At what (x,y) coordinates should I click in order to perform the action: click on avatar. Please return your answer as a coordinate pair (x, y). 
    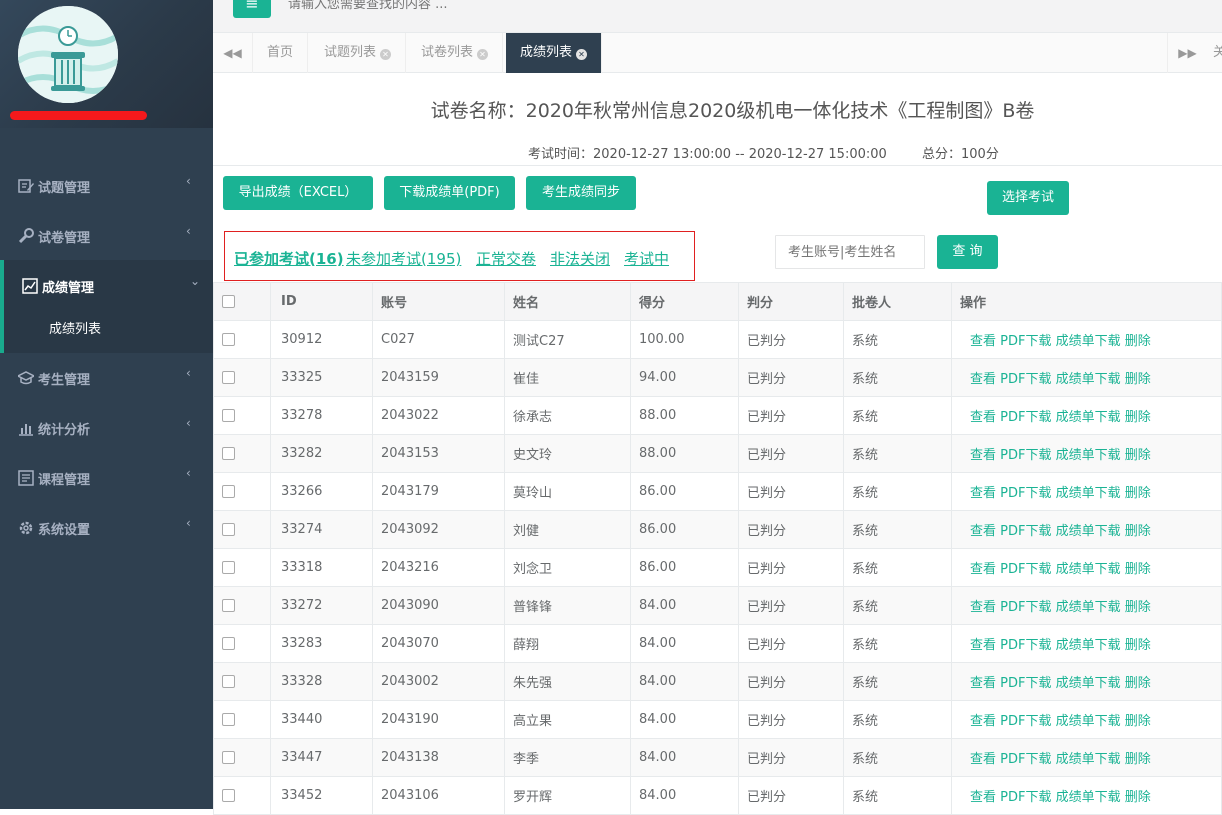
    Looking at the image, I should click on (68, 54).